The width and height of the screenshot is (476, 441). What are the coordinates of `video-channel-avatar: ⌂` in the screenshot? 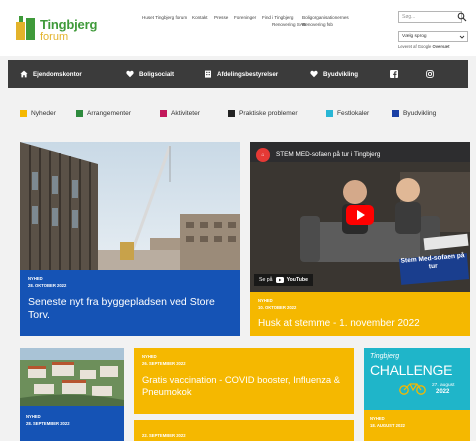 It's located at (263, 155).